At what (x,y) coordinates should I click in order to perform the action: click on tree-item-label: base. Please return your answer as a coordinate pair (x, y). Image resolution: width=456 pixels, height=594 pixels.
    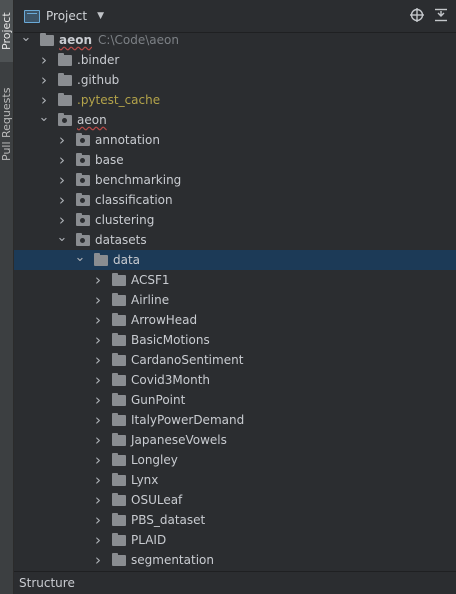
    Looking at the image, I should click on (109, 160).